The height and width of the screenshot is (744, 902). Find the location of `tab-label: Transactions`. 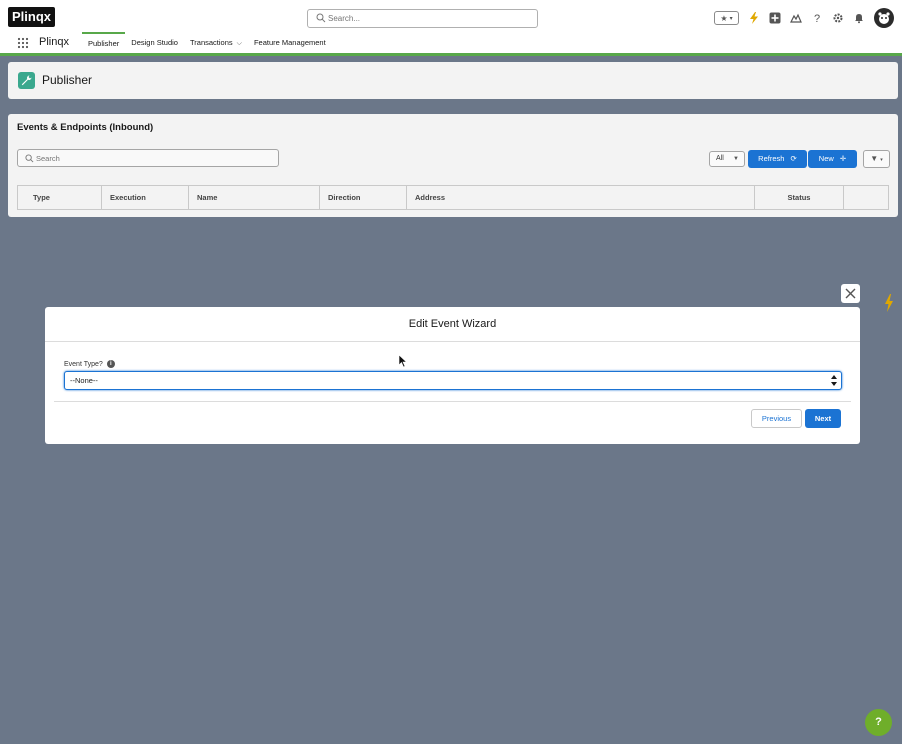

tab-label: Transactions is located at coordinates (211, 42).